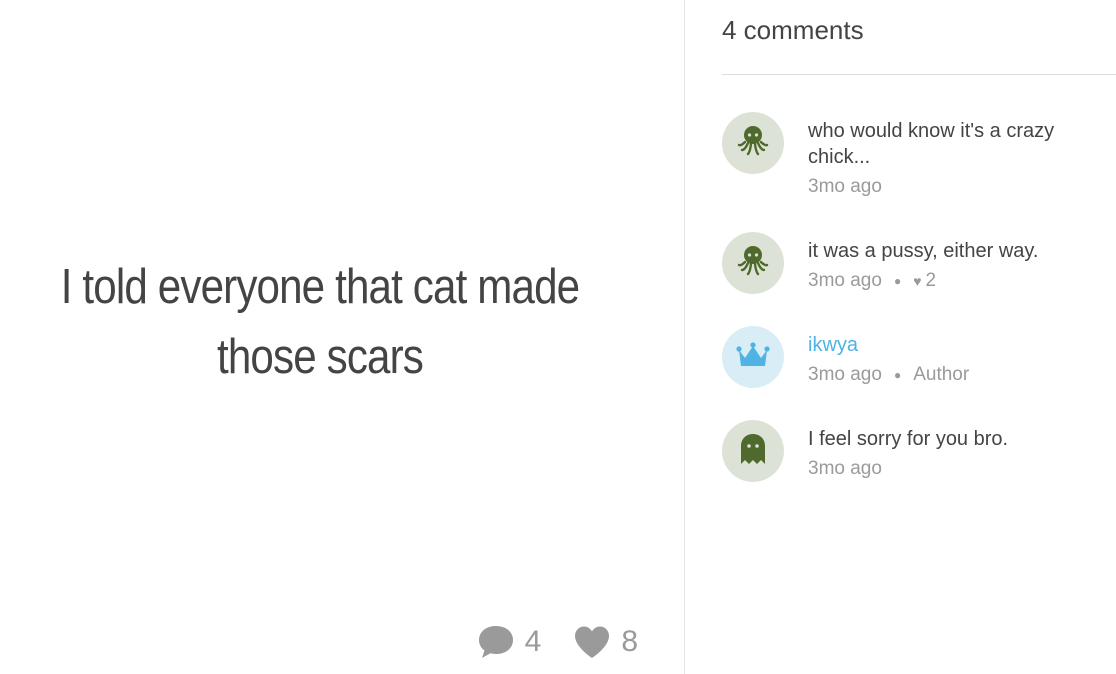  I want to click on comment-meta: 3mo ago ● Author, so click(958, 375).